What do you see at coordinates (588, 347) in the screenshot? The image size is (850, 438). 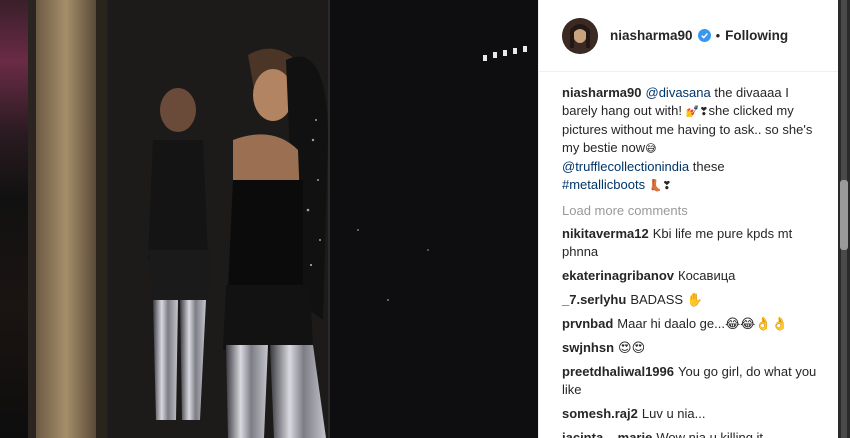 I see `comment-username: swjnhsn` at bounding box center [588, 347].